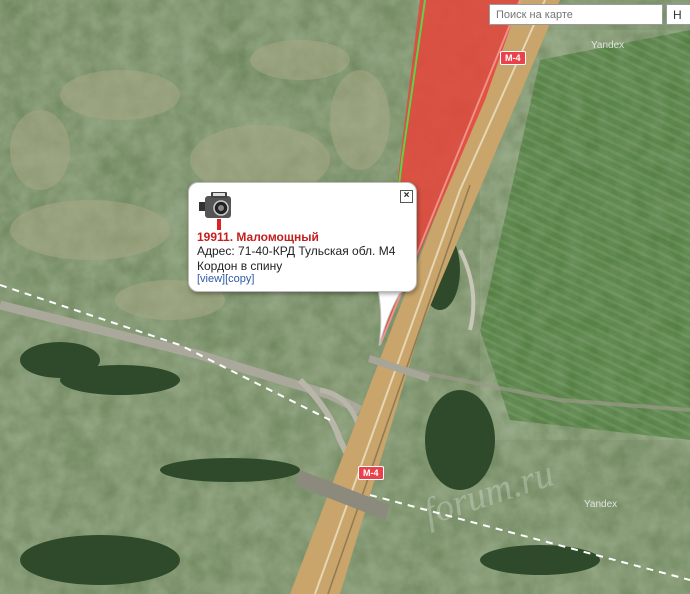  I want to click on camera-address: Адрес: 71-40-КРД Тульская обл. М4, so click(296, 251).